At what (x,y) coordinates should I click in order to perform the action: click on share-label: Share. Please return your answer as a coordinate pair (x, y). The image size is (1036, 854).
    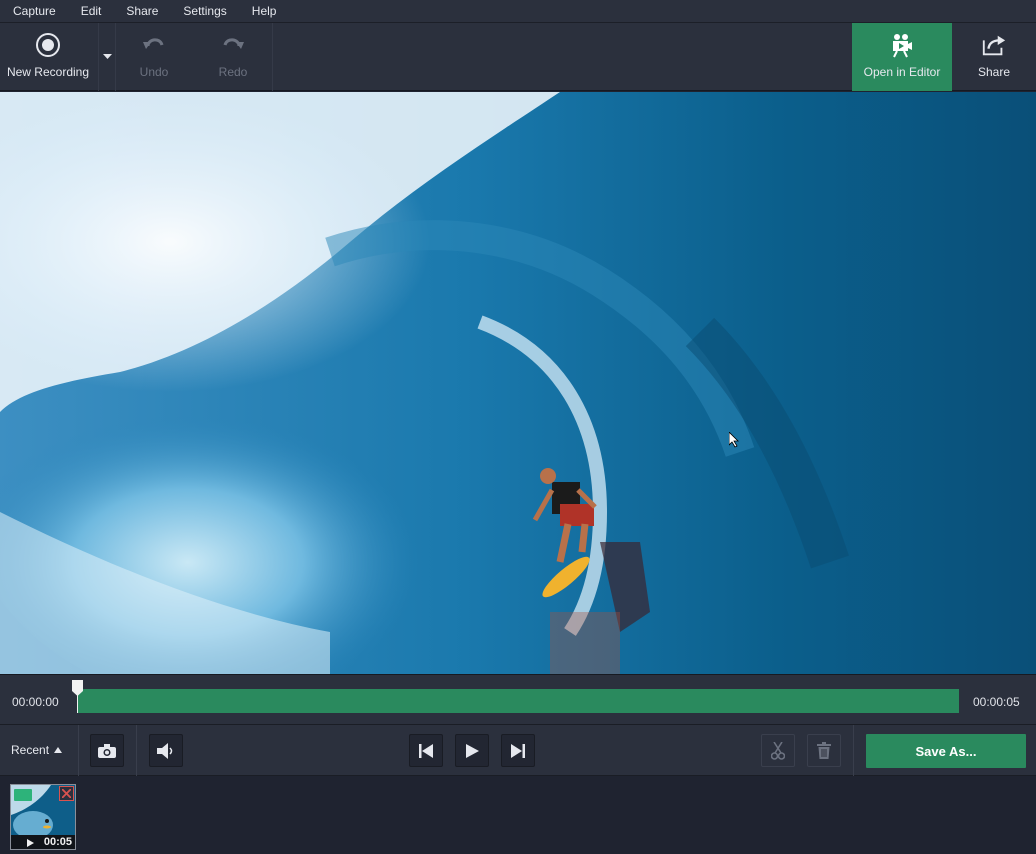
    Looking at the image, I should click on (994, 72).